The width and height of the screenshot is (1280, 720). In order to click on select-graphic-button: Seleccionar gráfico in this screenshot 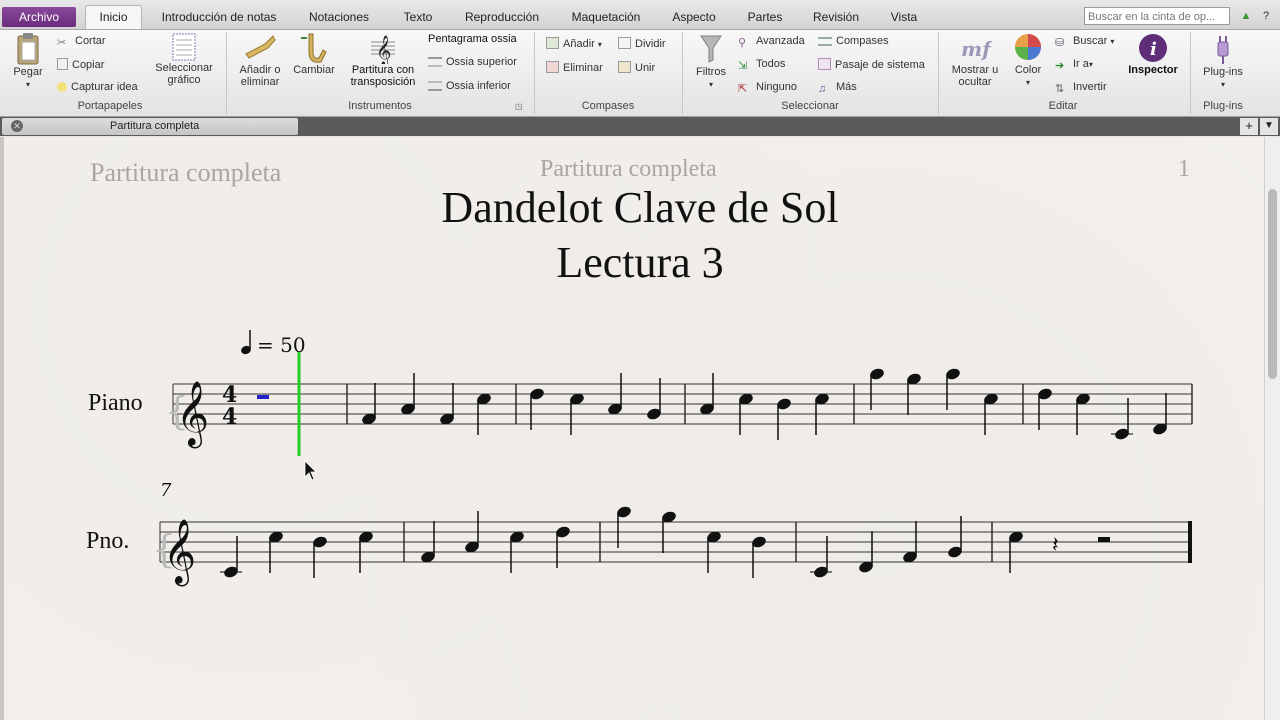, I will do `click(184, 59)`.